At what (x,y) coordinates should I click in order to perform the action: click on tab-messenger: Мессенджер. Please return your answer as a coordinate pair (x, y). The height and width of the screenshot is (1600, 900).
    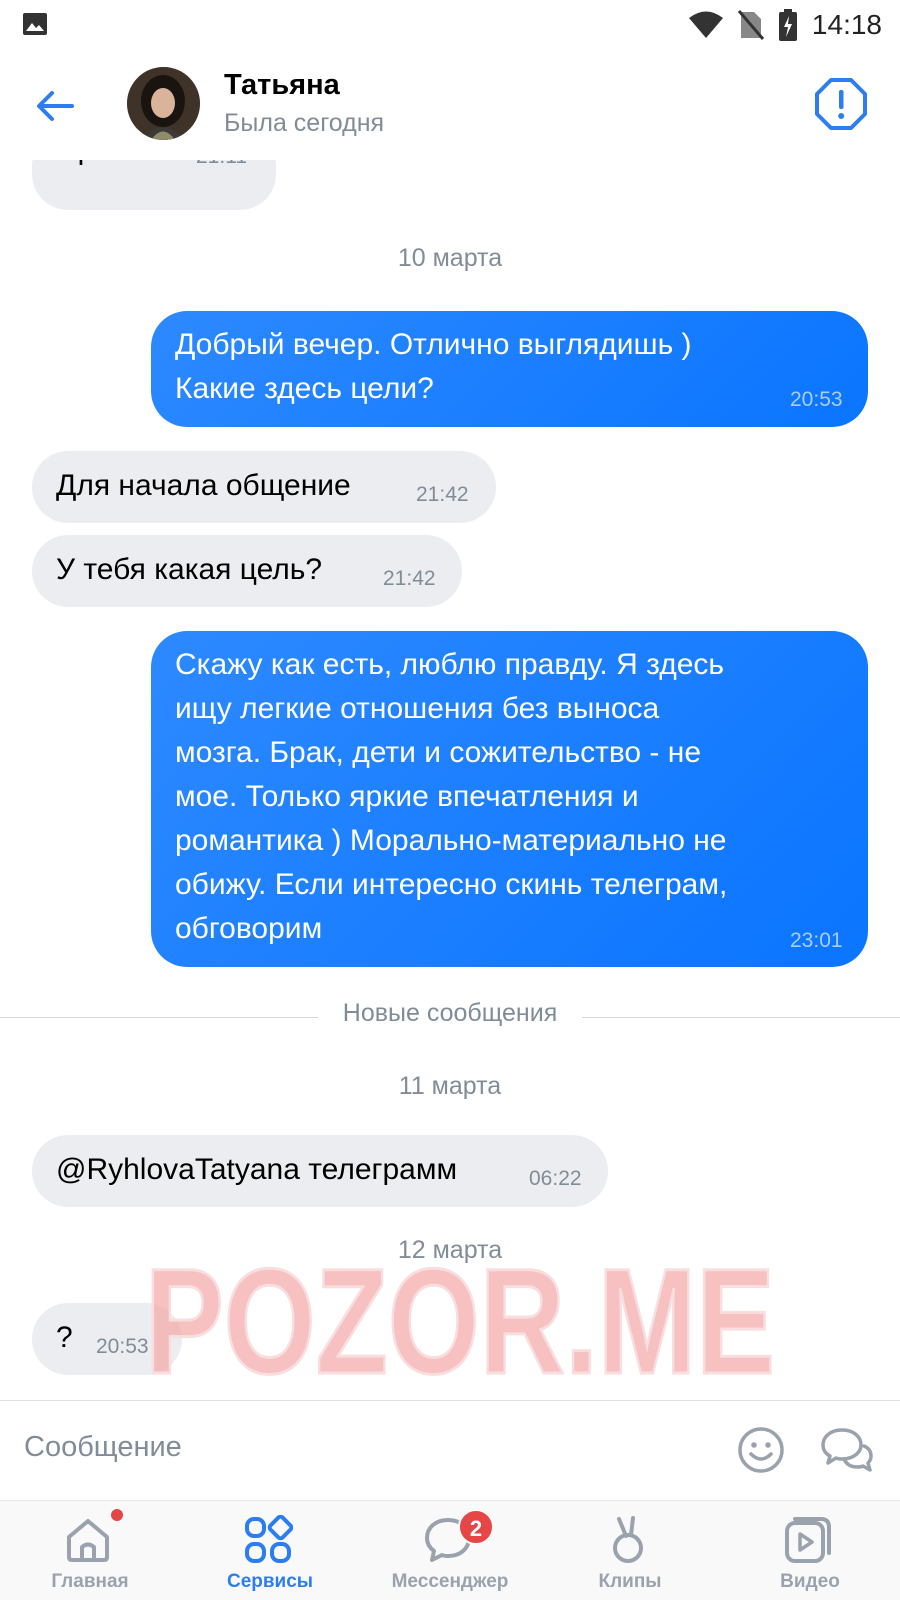
    Looking at the image, I should click on (450, 1550).